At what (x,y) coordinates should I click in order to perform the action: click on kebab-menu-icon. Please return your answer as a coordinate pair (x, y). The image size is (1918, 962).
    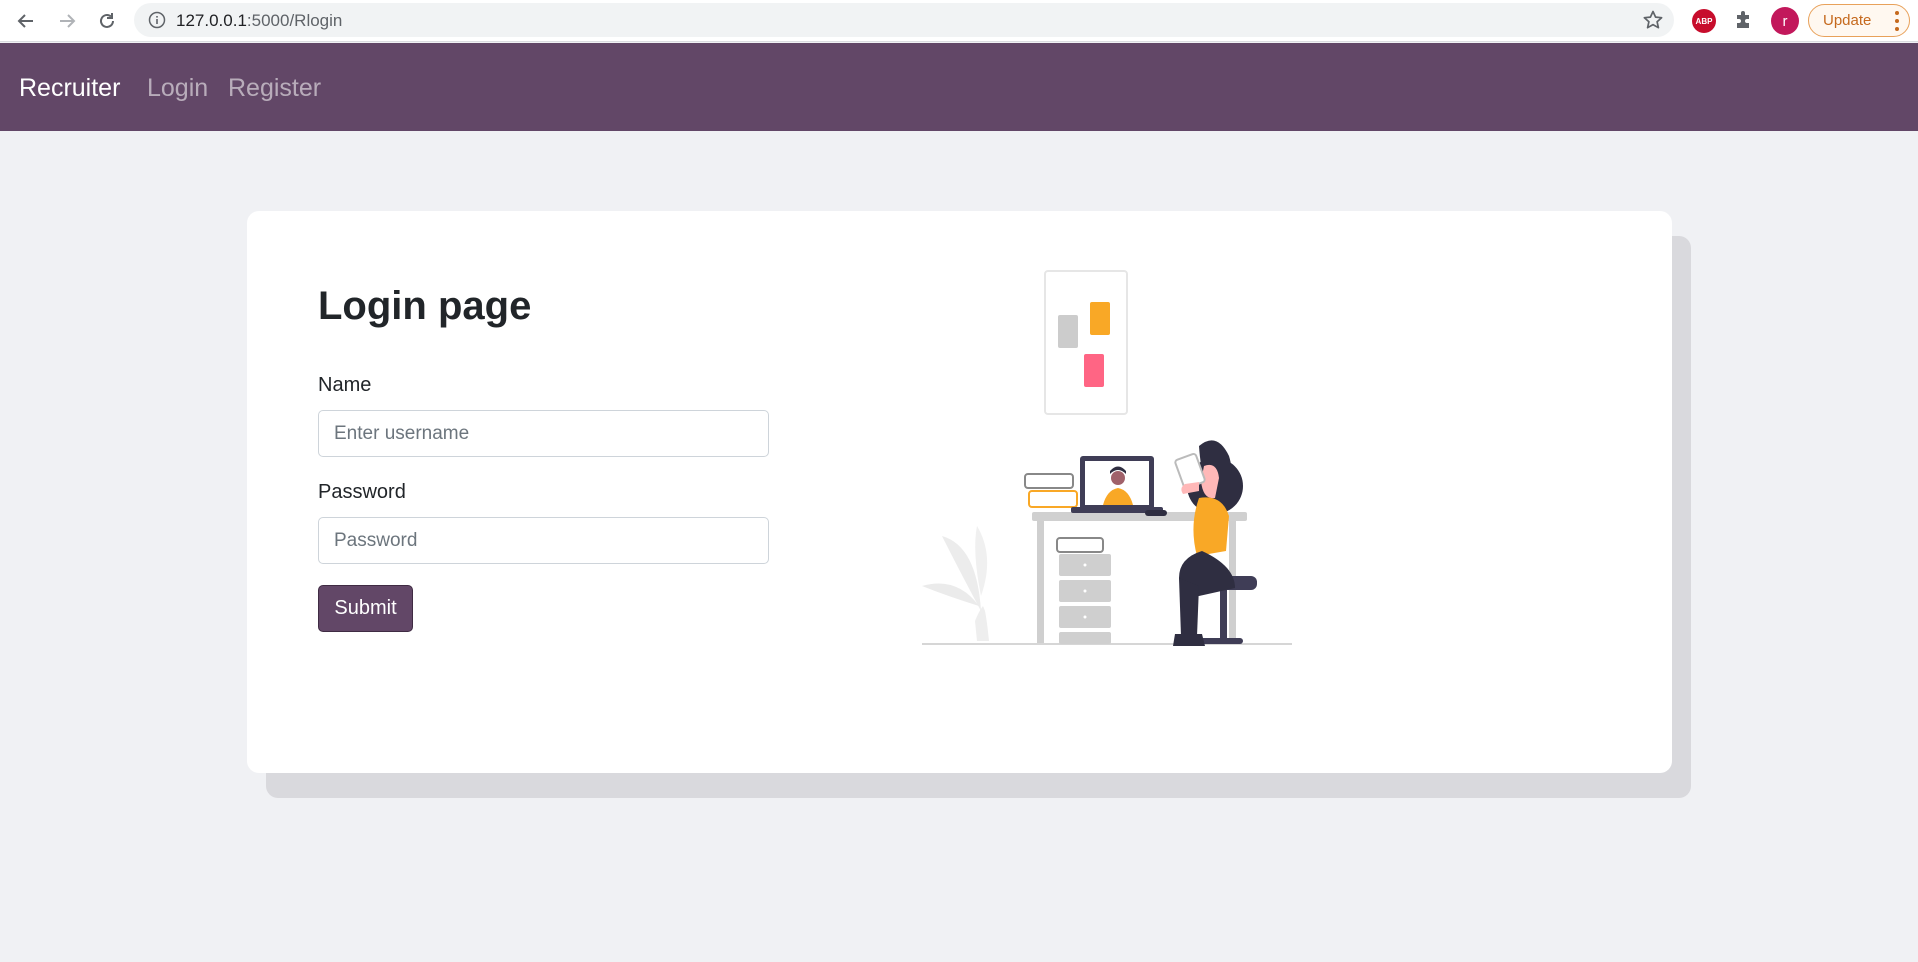
    Looking at the image, I should click on (1897, 21).